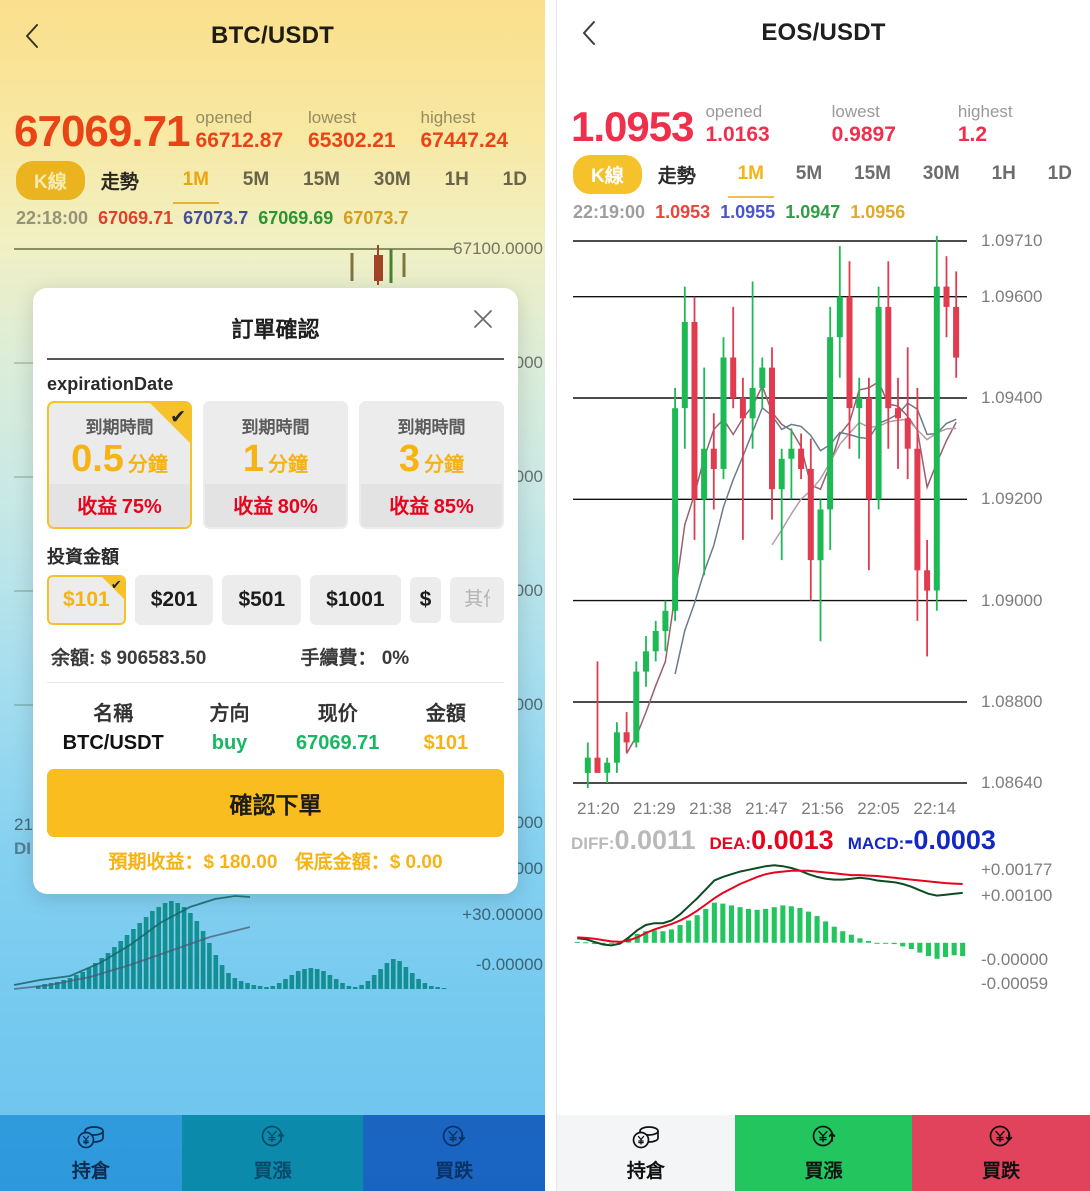  I want to click on tab-interval-15m-right: 15M, so click(872, 174).